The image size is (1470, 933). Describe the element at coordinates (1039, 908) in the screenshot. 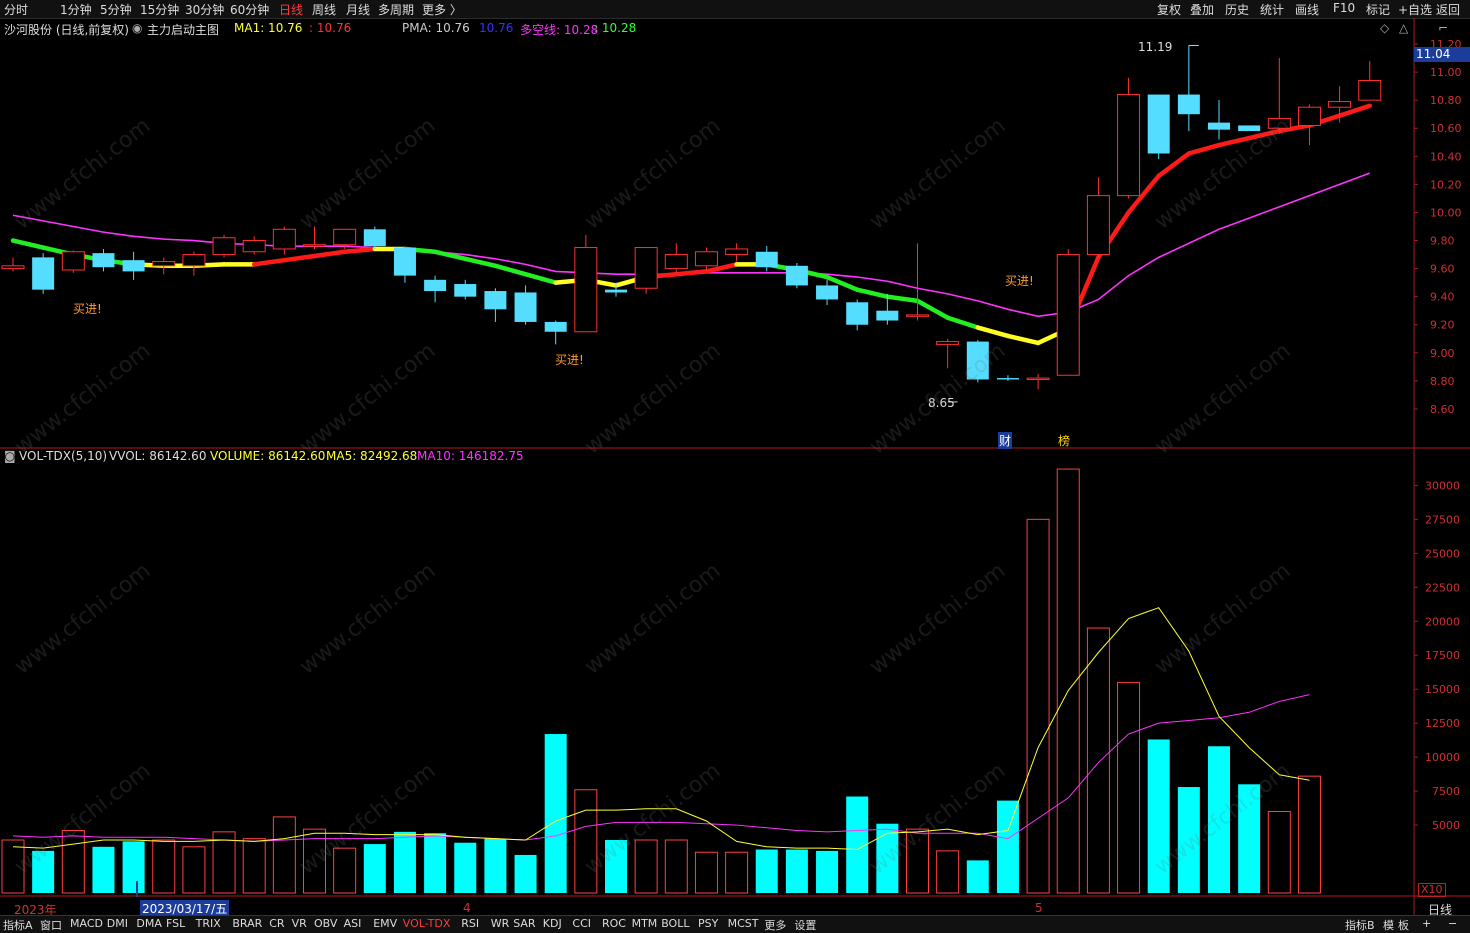

I see `date-may-label: 5` at that location.